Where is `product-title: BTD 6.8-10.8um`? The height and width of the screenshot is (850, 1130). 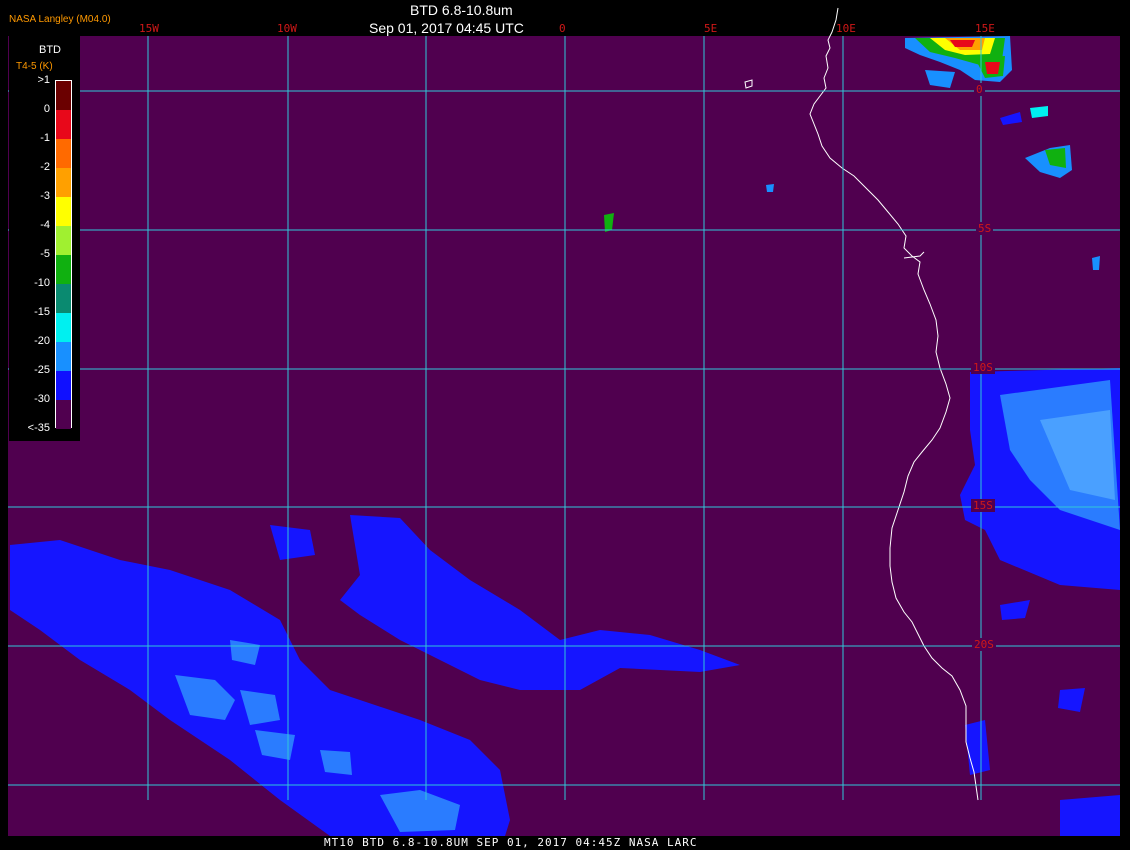
product-title: BTD 6.8-10.8um is located at coordinates (461, 10).